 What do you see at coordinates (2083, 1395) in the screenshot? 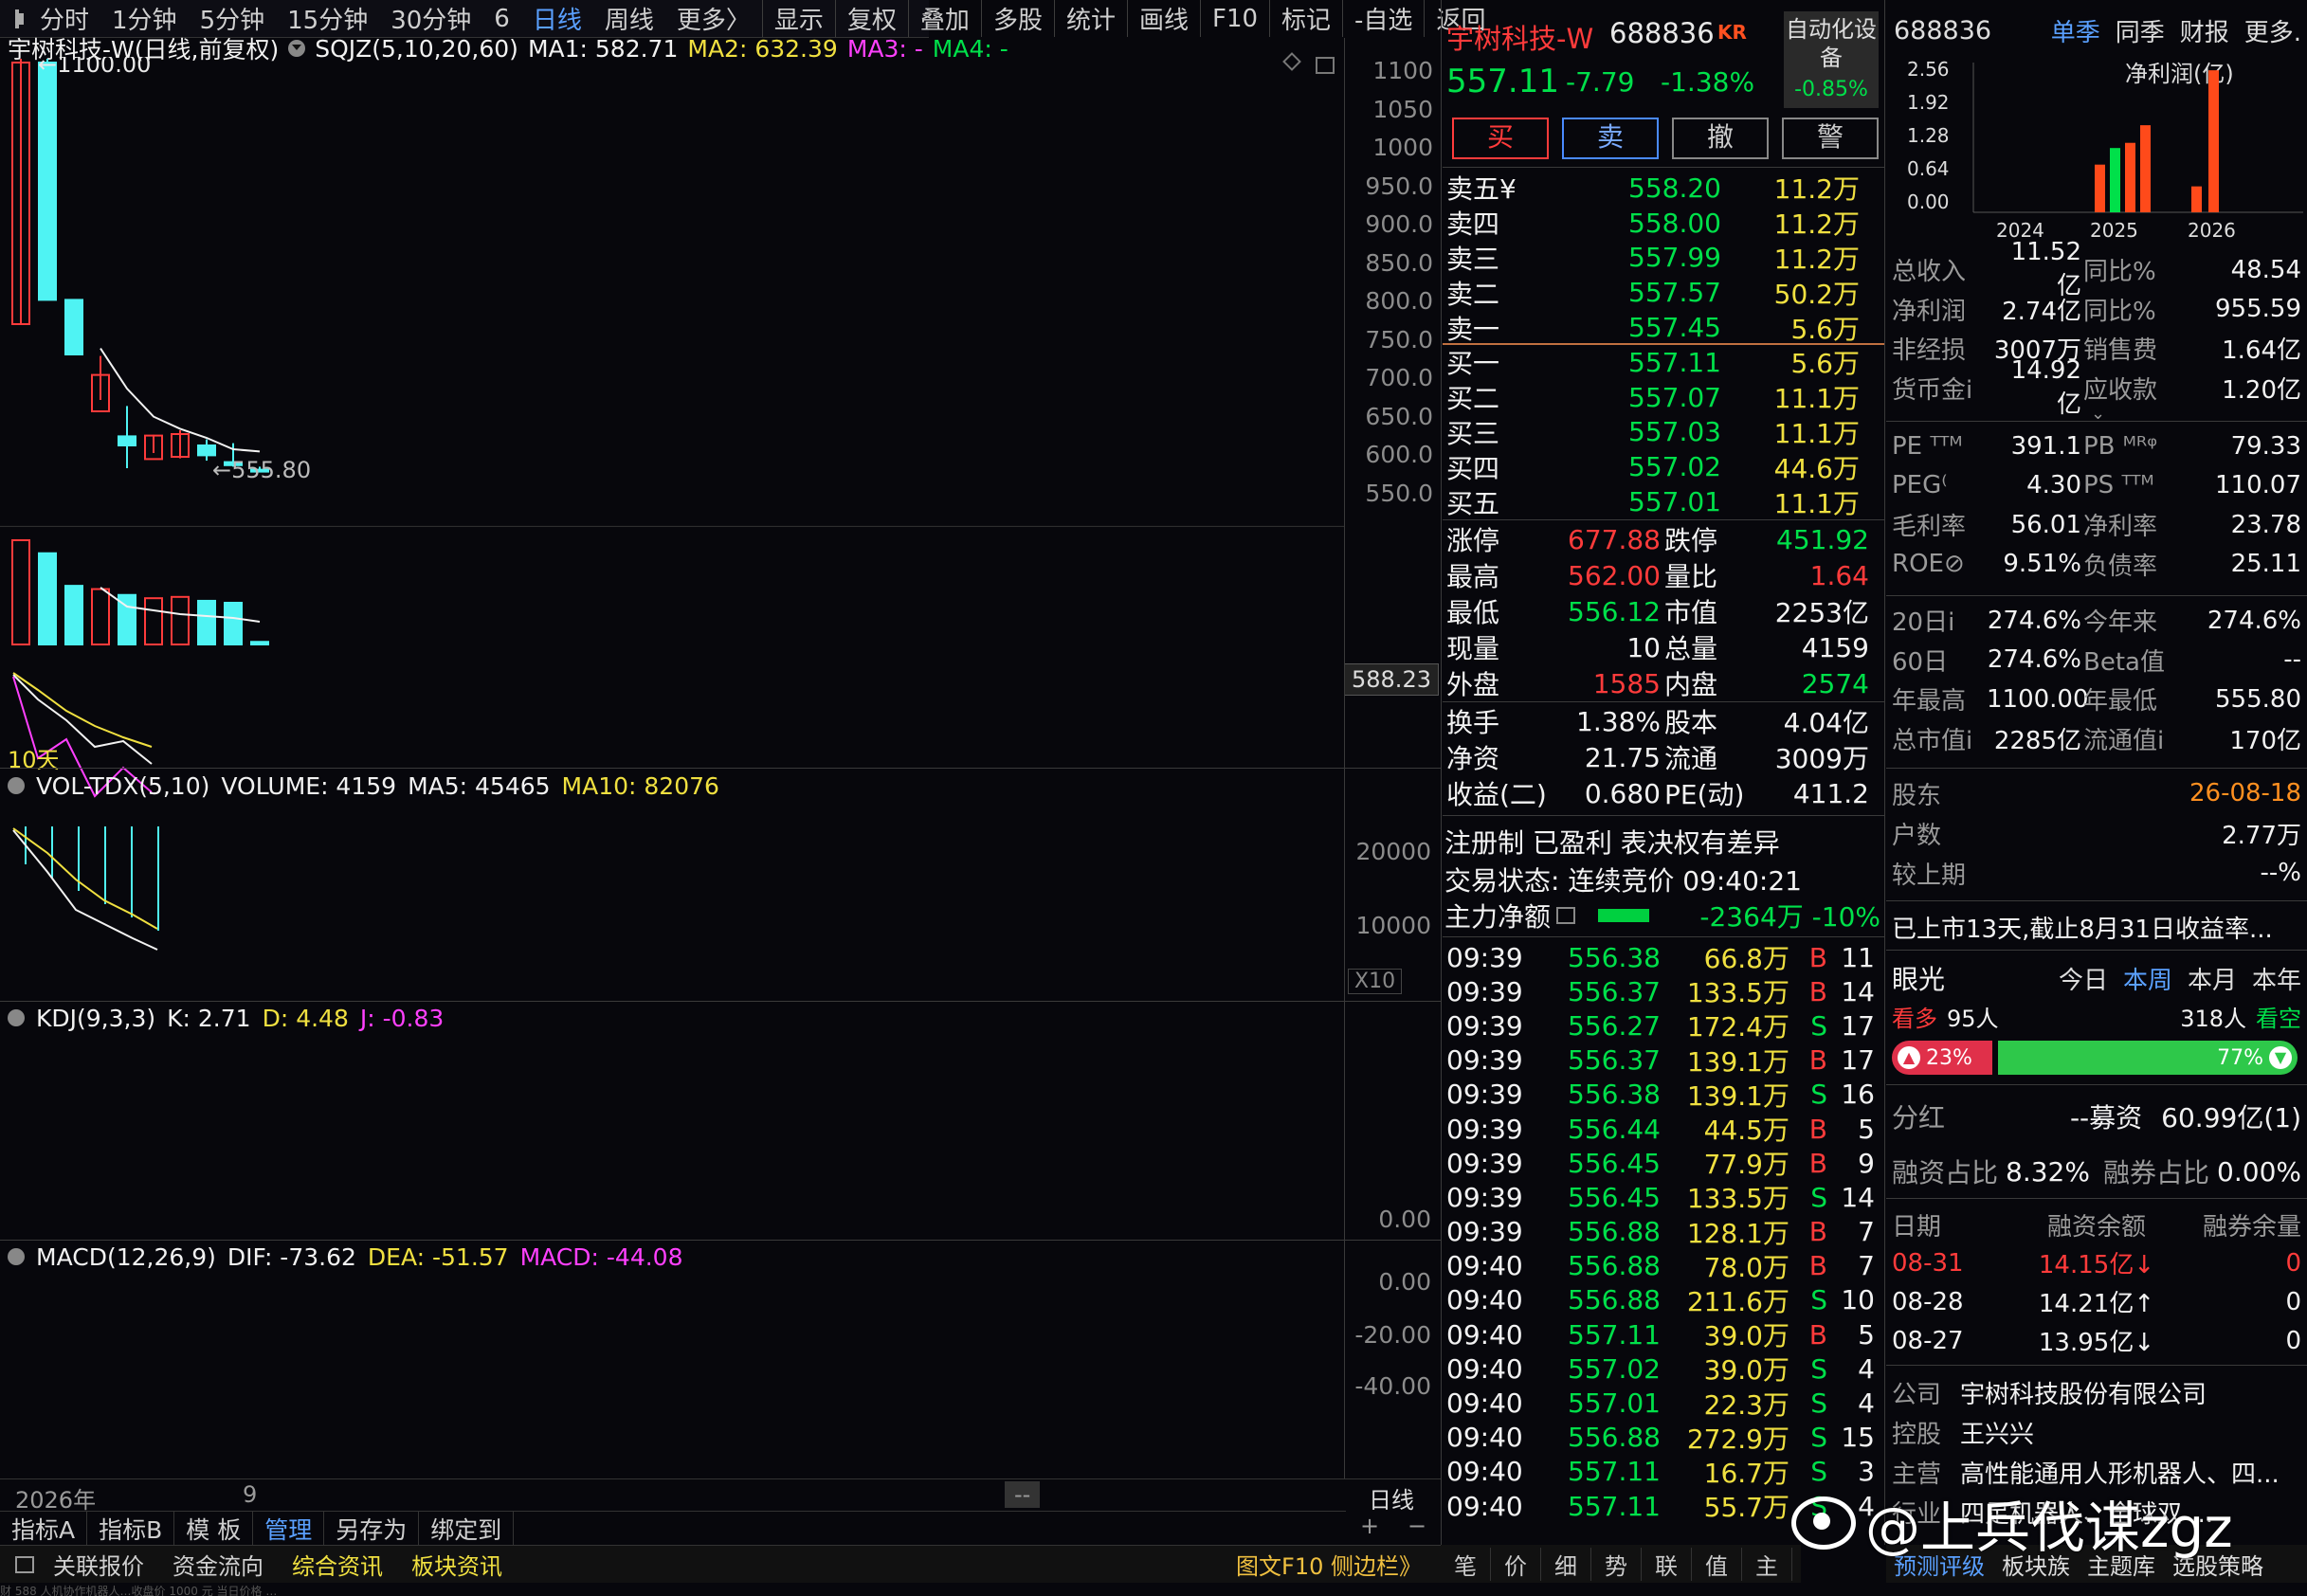
I see `company-value: 宇树科技股份有限公司` at bounding box center [2083, 1395].